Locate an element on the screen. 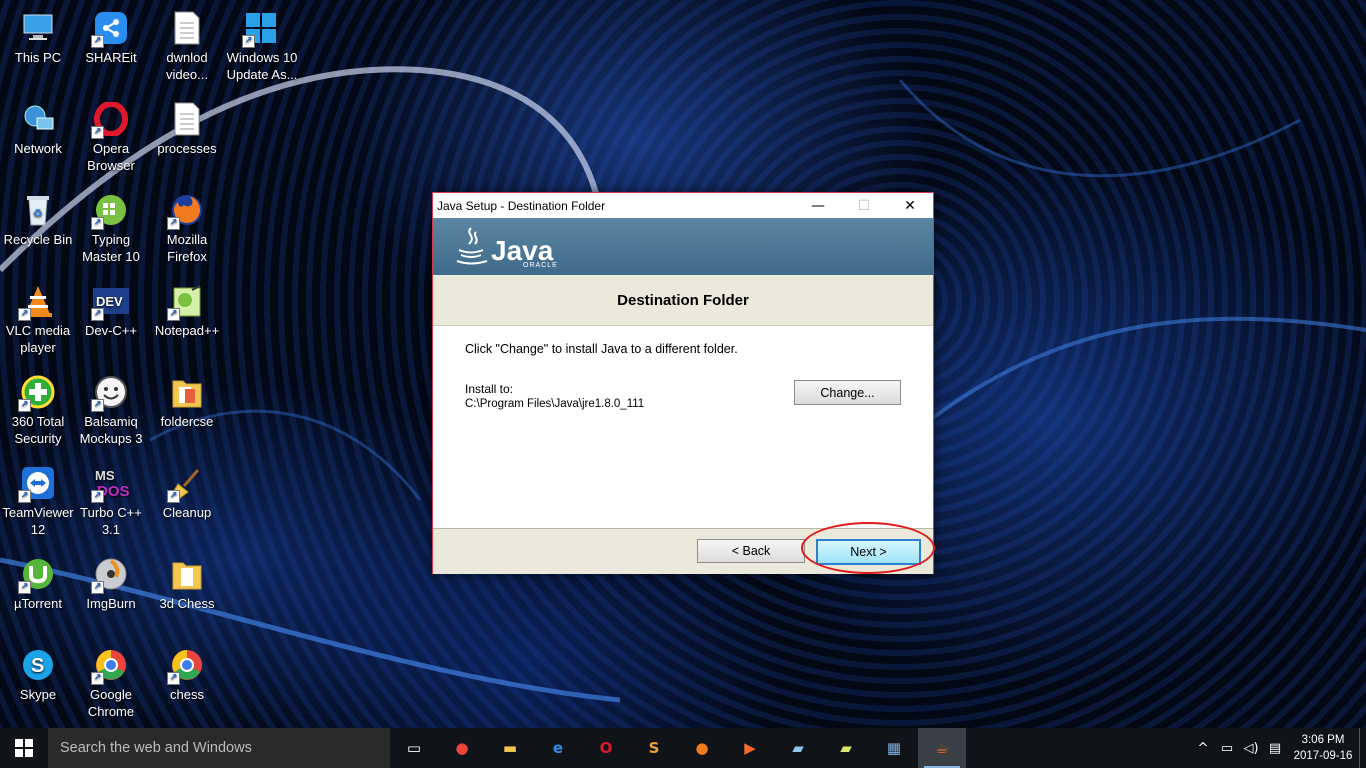  taskbar-button-folder: ▰ is located at coordinates (846, 748).